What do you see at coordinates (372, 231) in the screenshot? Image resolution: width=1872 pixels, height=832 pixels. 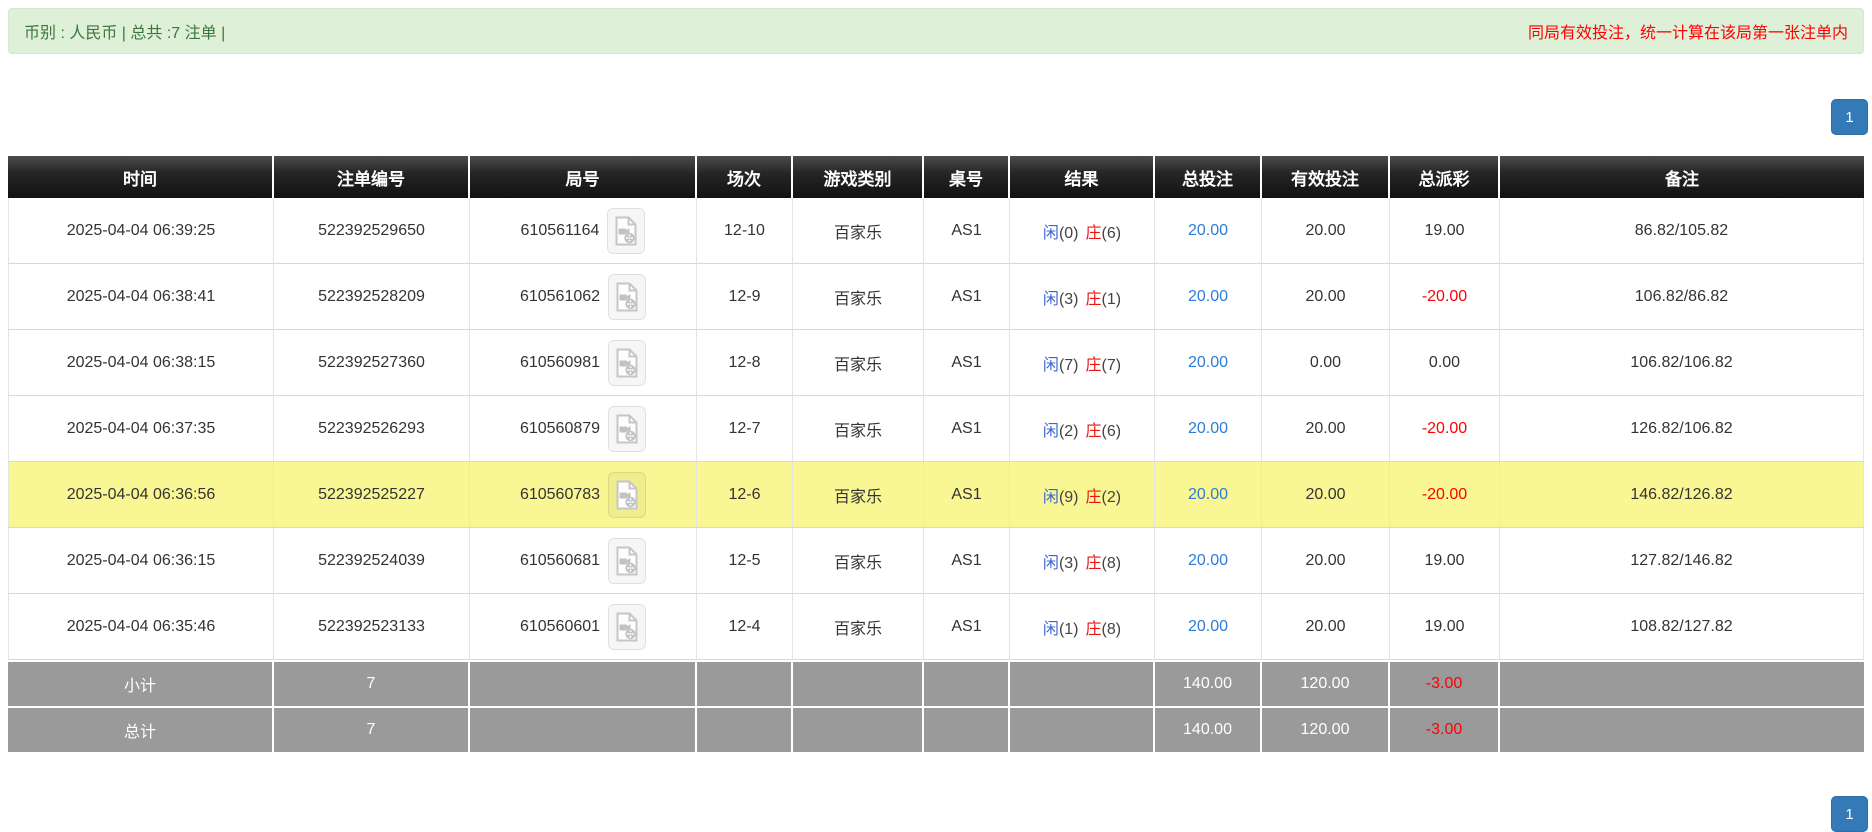 I see `bet-id-cell: 522392529650` at bounding box center [372, 231].